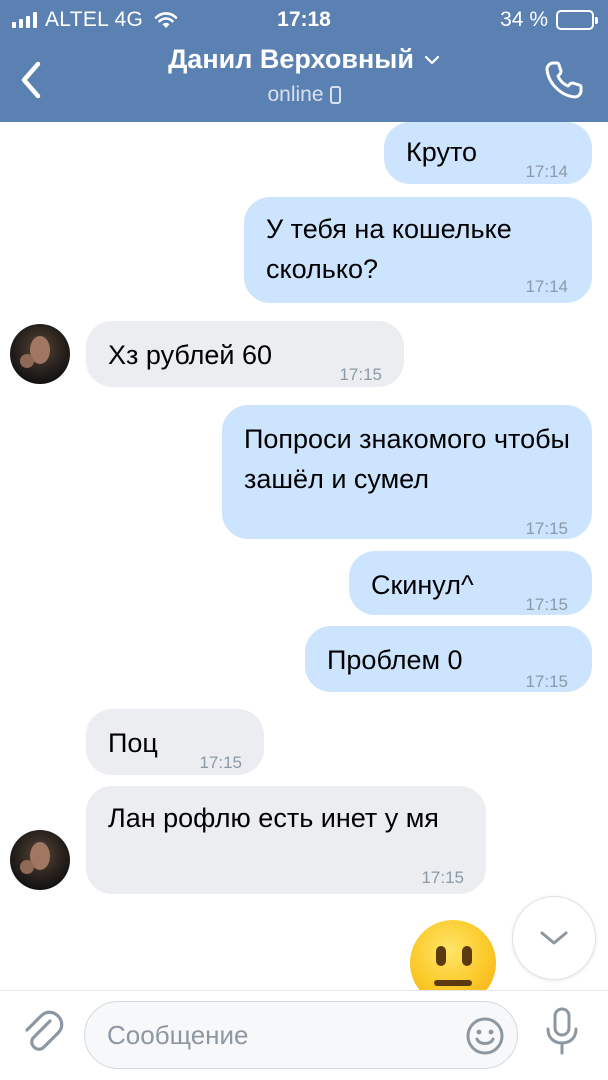  Describe the element at coordinates (524, 19) in the screenshot. I see `battery-percent: 34 %` at that location.